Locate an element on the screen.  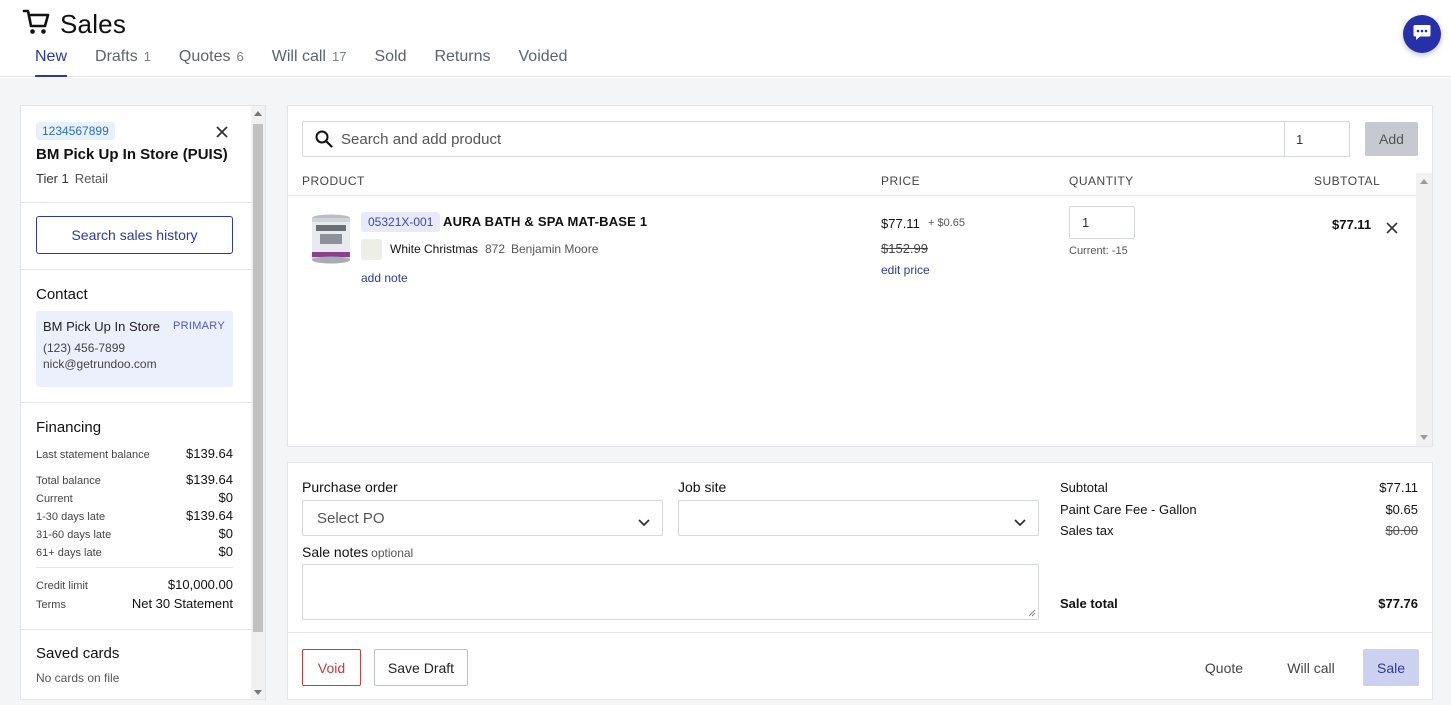
purchase-order-select: Select PO is located at coordinates (482, 518).